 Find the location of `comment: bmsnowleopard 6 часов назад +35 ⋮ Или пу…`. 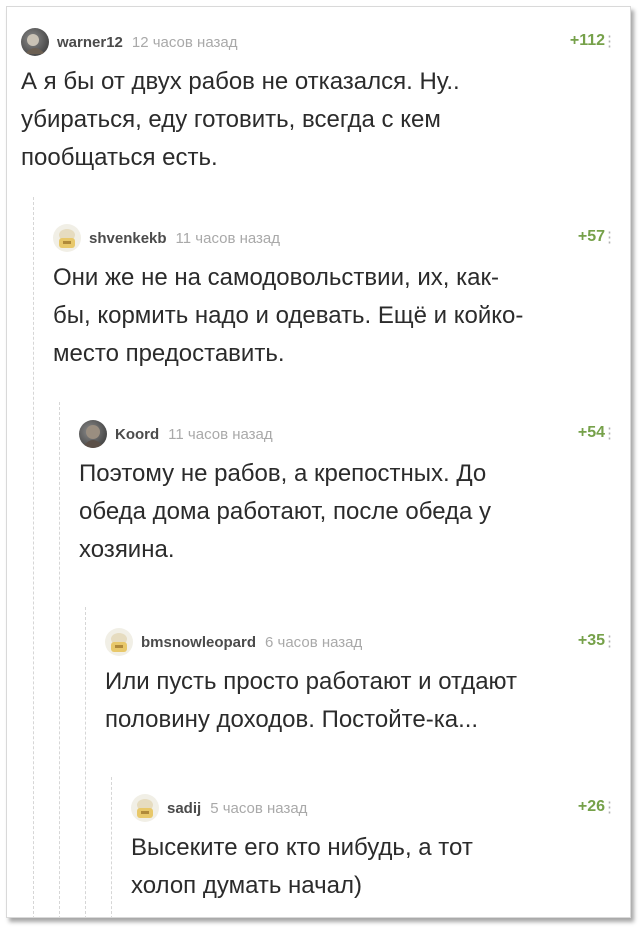

comment: bmsnowleopard 6 часов назад +35 ⋮ Или пу… is located at coordinates (363, 683).